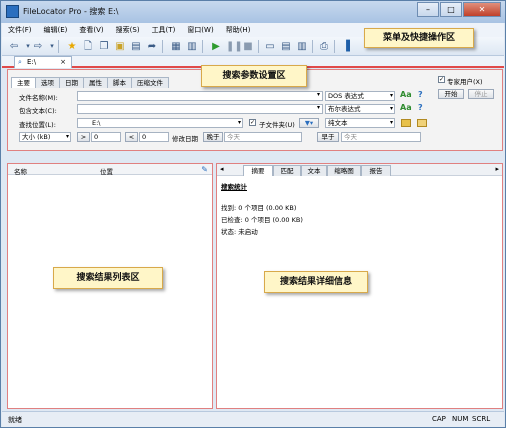  What do you see at coordinates (38, 98) in the screenshot?
I see `filename-label: 文件名称(M):` at bounding box center [38, 98].